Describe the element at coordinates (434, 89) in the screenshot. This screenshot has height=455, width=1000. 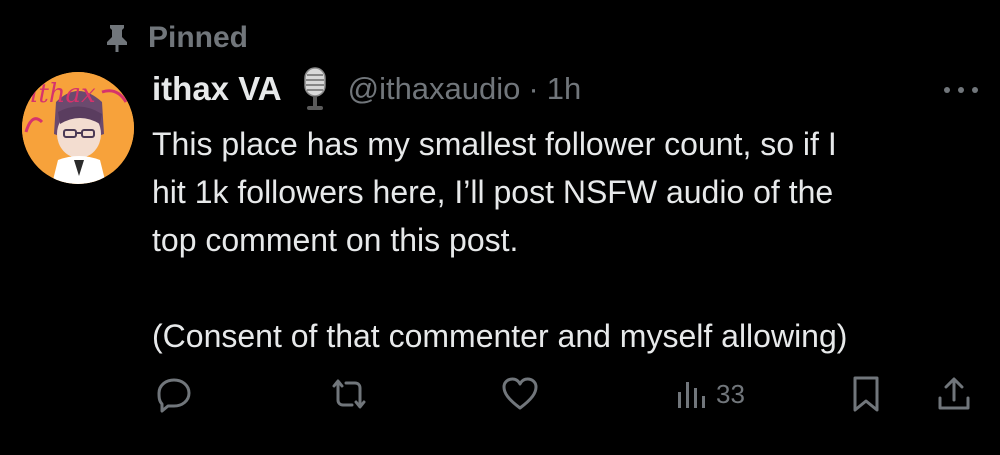
I see `handle: @ithaxaudio` at that location.